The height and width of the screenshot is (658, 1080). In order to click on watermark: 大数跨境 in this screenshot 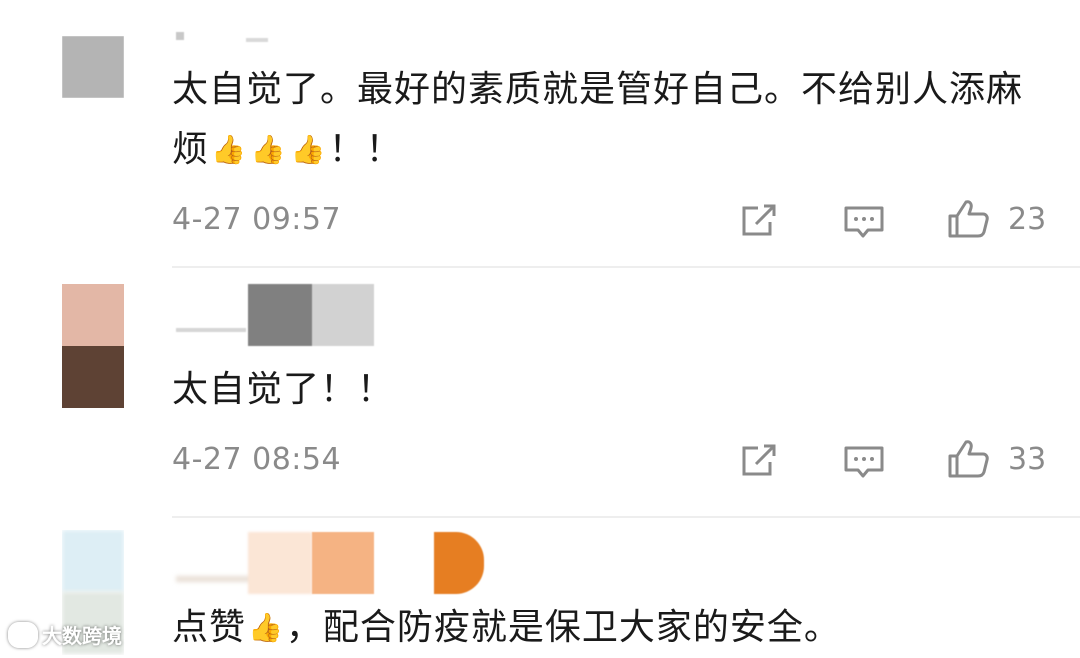, I will do `click(65, 634)`.